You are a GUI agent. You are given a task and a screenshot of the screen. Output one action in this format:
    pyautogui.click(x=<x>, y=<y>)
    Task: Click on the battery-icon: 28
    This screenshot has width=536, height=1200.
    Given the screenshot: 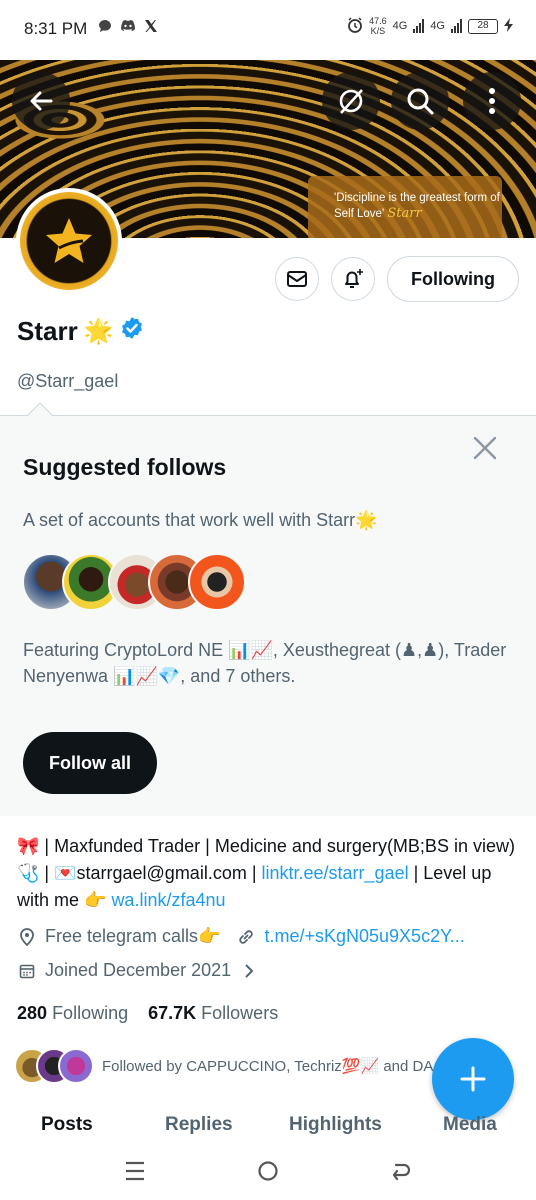 What is the action you would take?
    pyautogui.click(x=483, y=26)
    